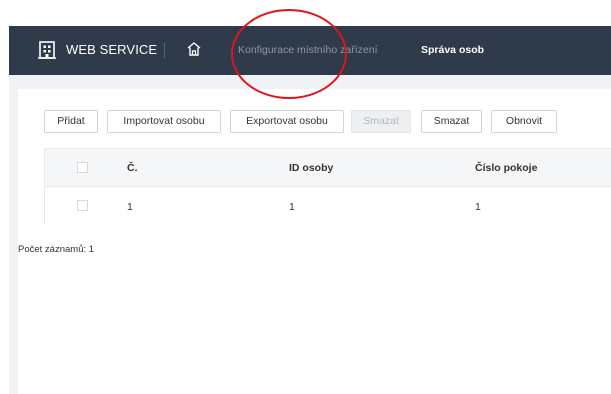 Image resolution: width=611 pixels, height=394 pixels. I want to click on add-button: Přidat, so click(71, 121).